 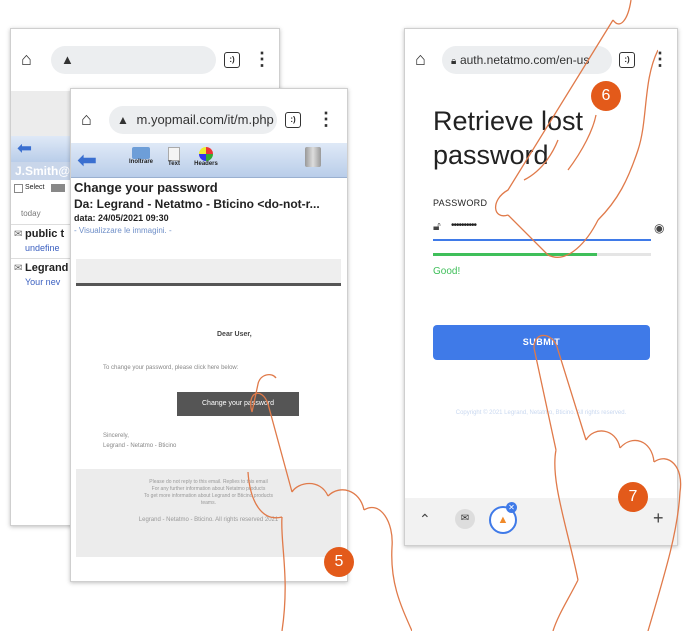 What do you see at coordinates (447, 271) in the screenshot?
I see `strength-text: Good!` at bounding box center [447, 271].